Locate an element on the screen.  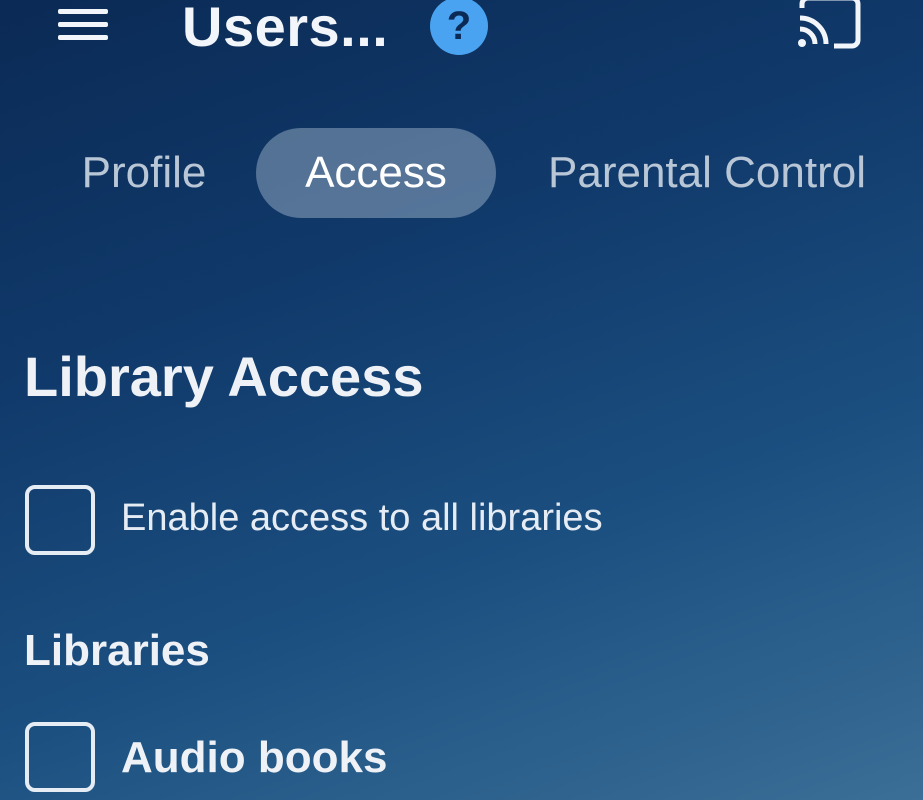
library-access-heading: Library Access is located at coordinates (224, 376).